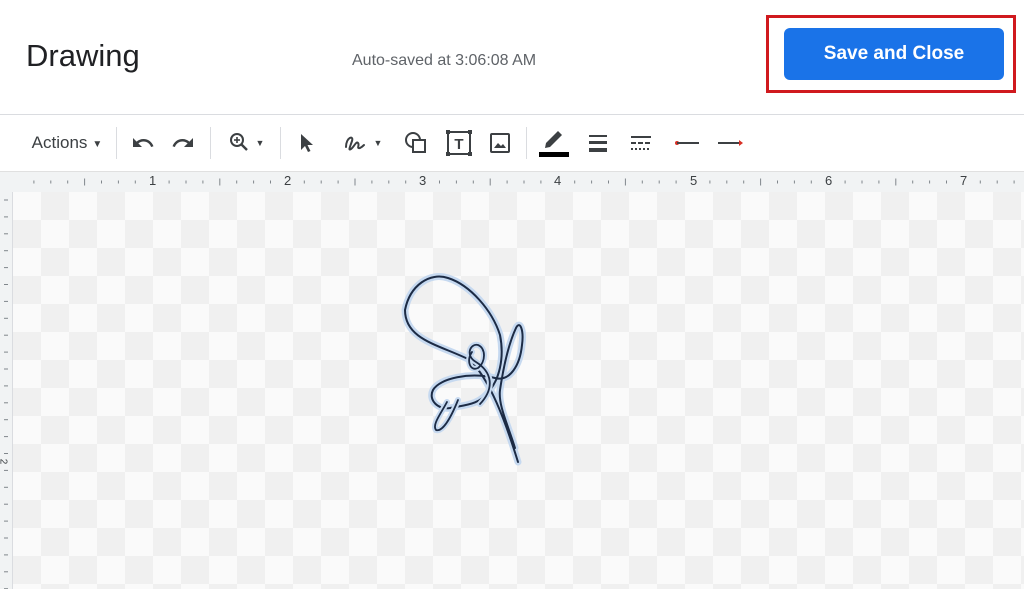 The width and height of the screenshot is (1024, 589). Describe the element at coordinates (512, 182) in the screenshot. I see `horizontal-ruler: 1 2 3 4 5 6 7` at that location.